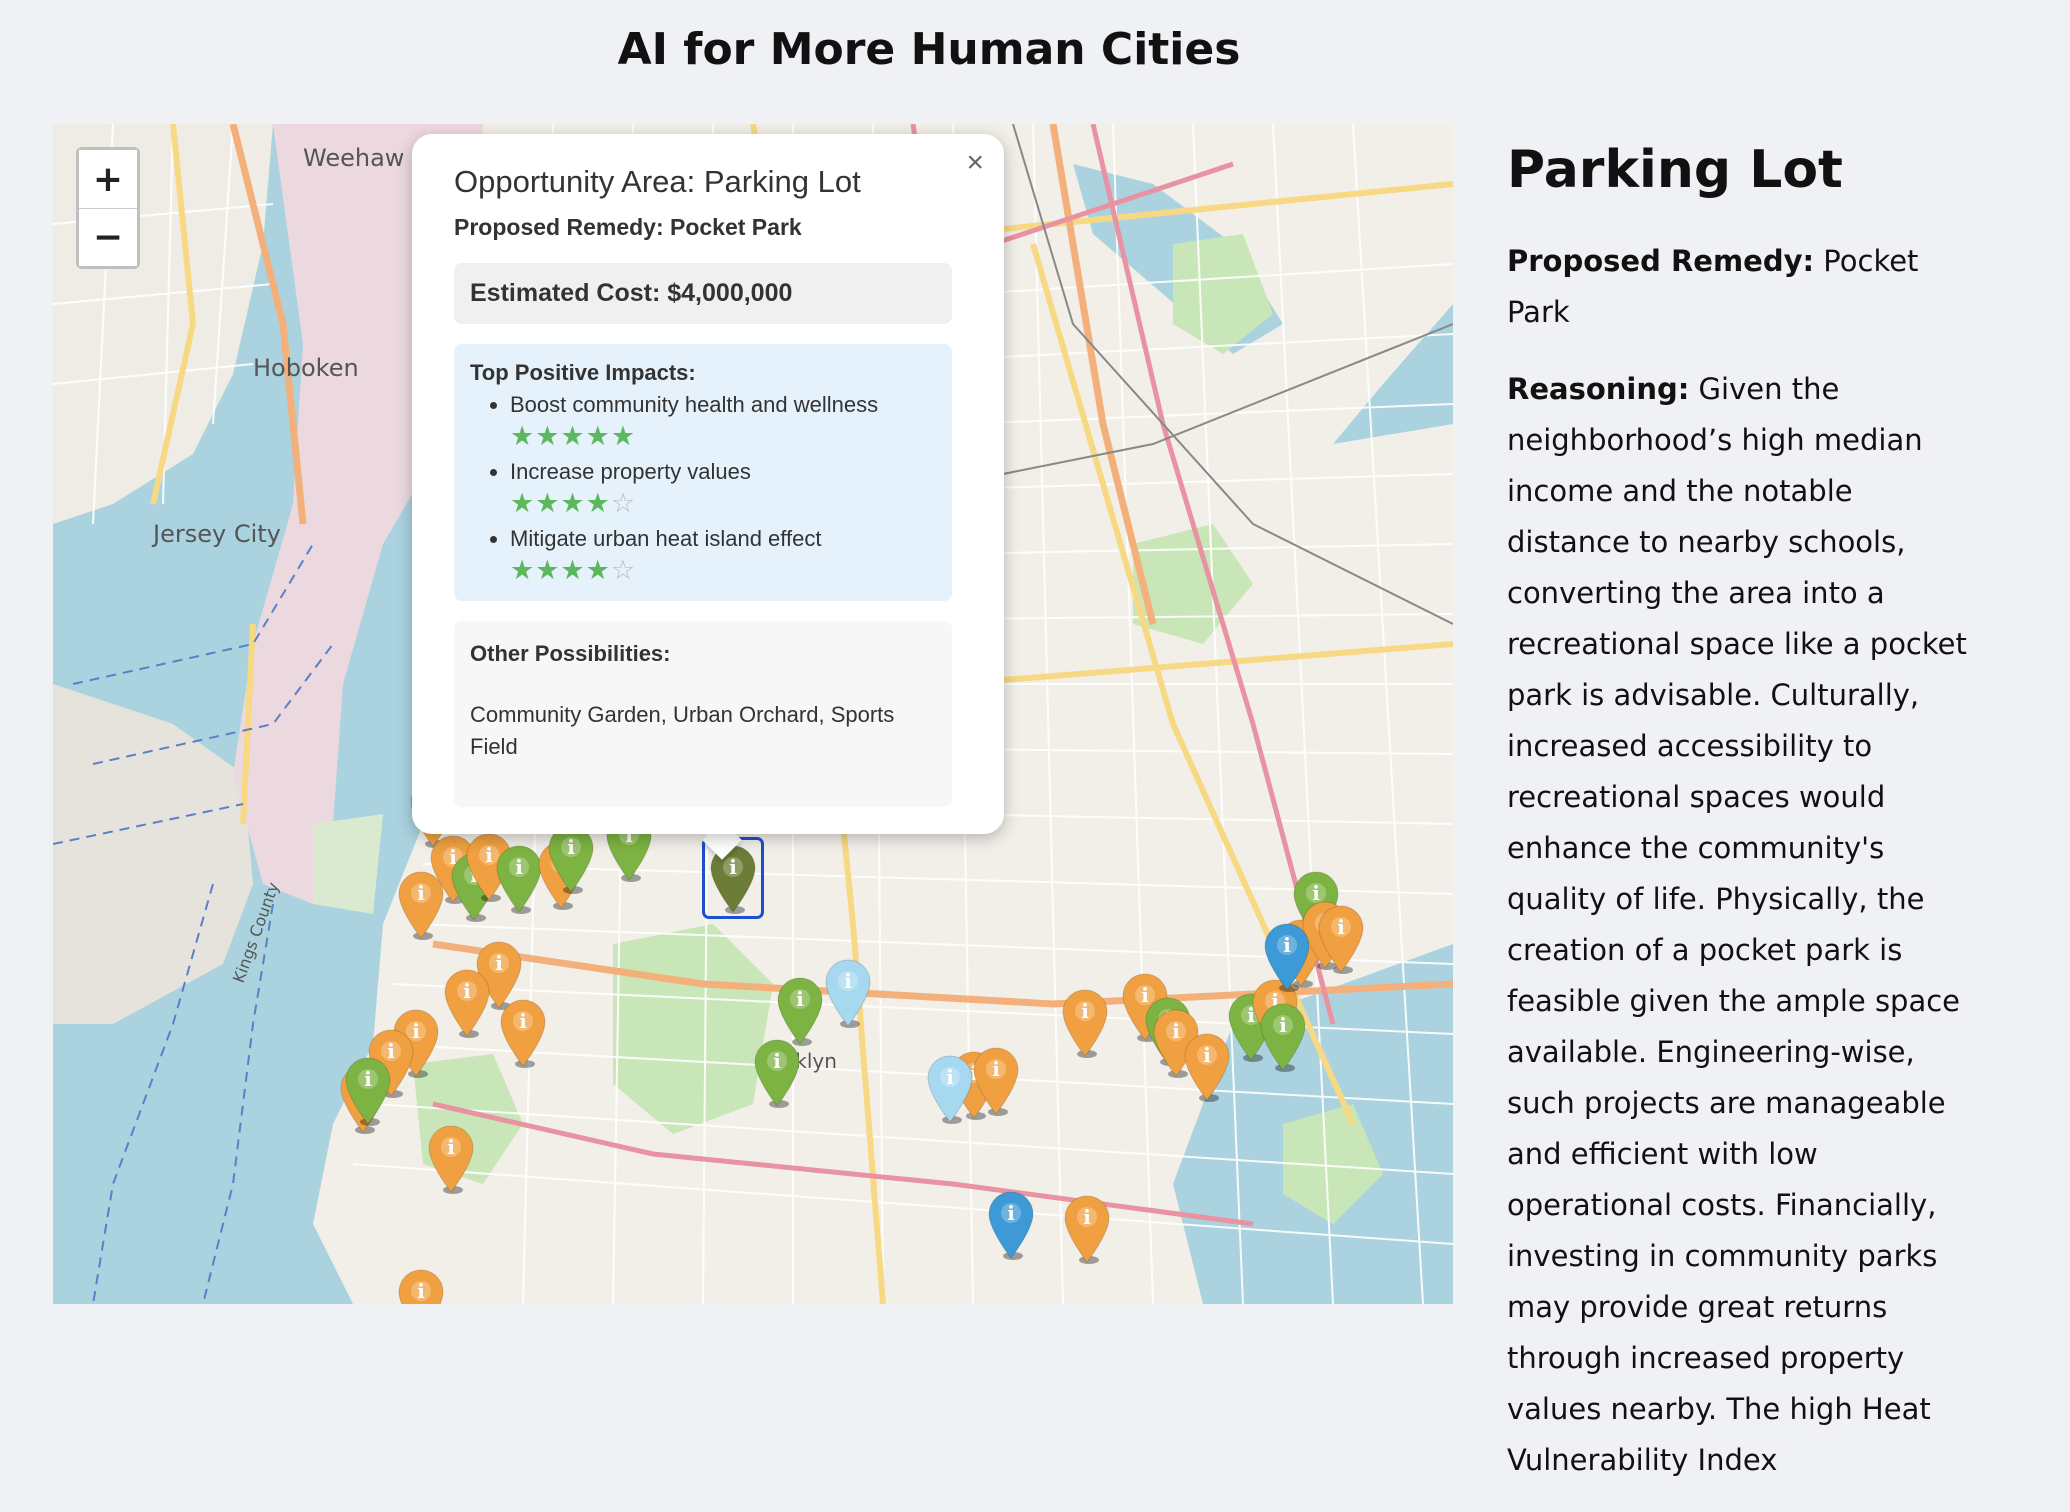 The height and width of the screenshot is (1512, 2070). Describe the element at coordinates (975, 163) in the screenshot. I see `popup-close-button: ×` at that location.